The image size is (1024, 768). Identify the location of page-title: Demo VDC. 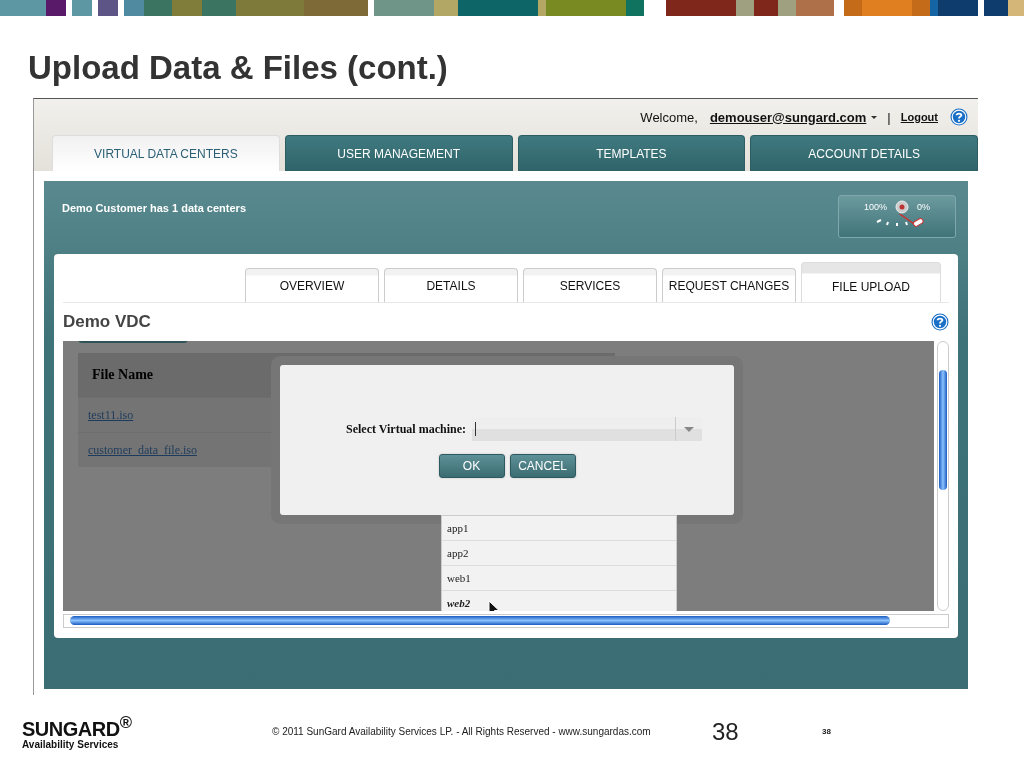
(107, 322).